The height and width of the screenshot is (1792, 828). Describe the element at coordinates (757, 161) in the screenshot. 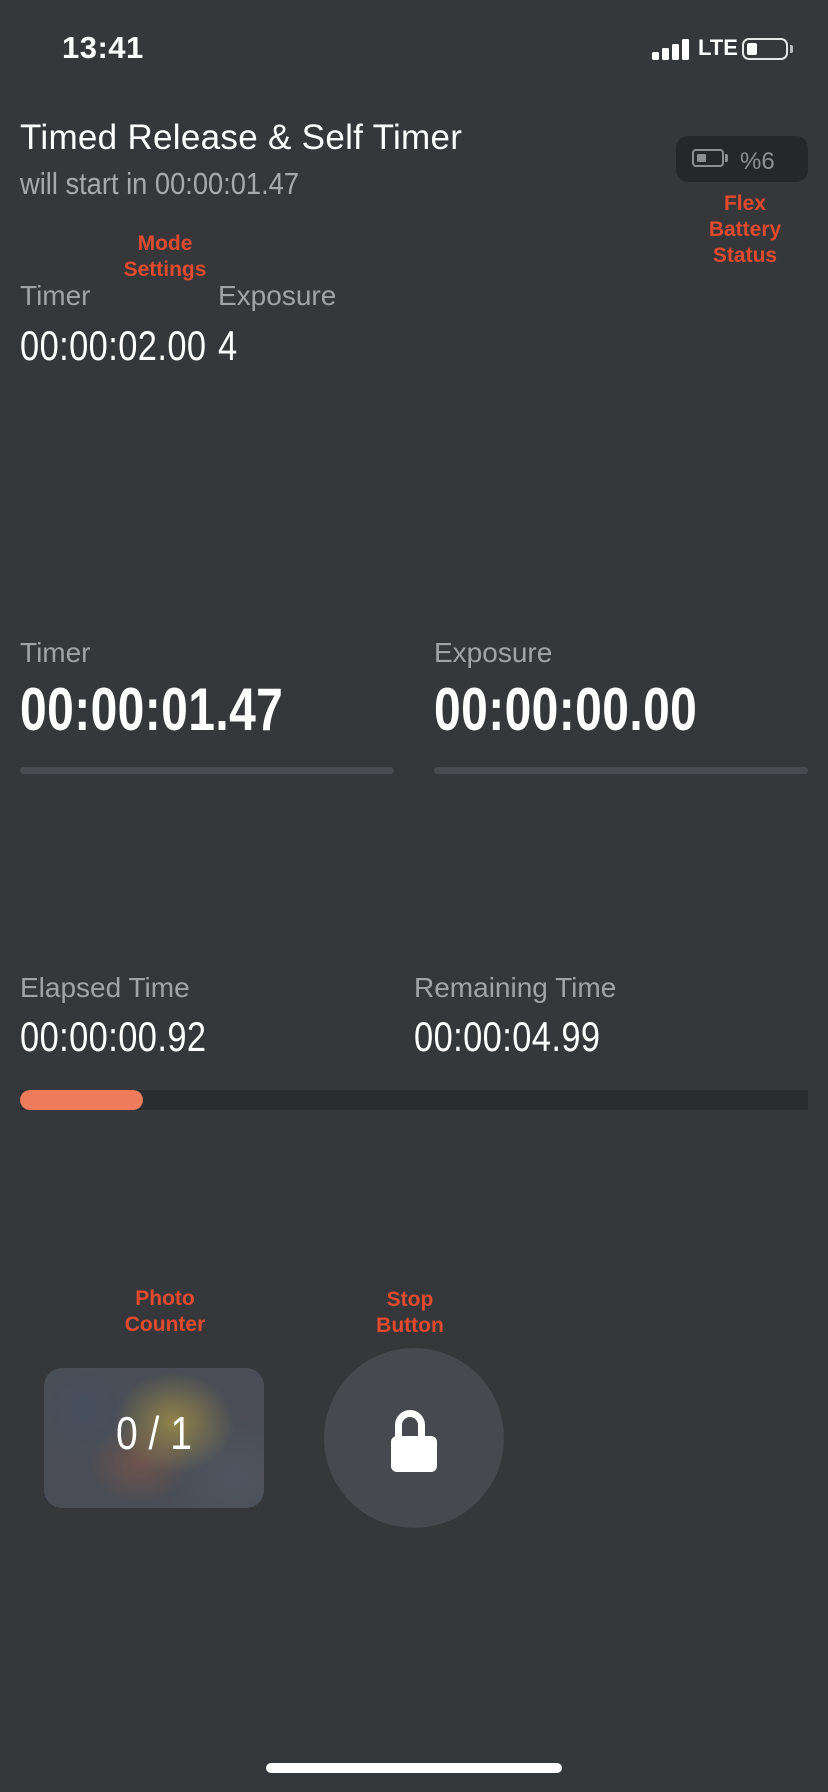

I see `flex-battery-percent: %6` at that location.